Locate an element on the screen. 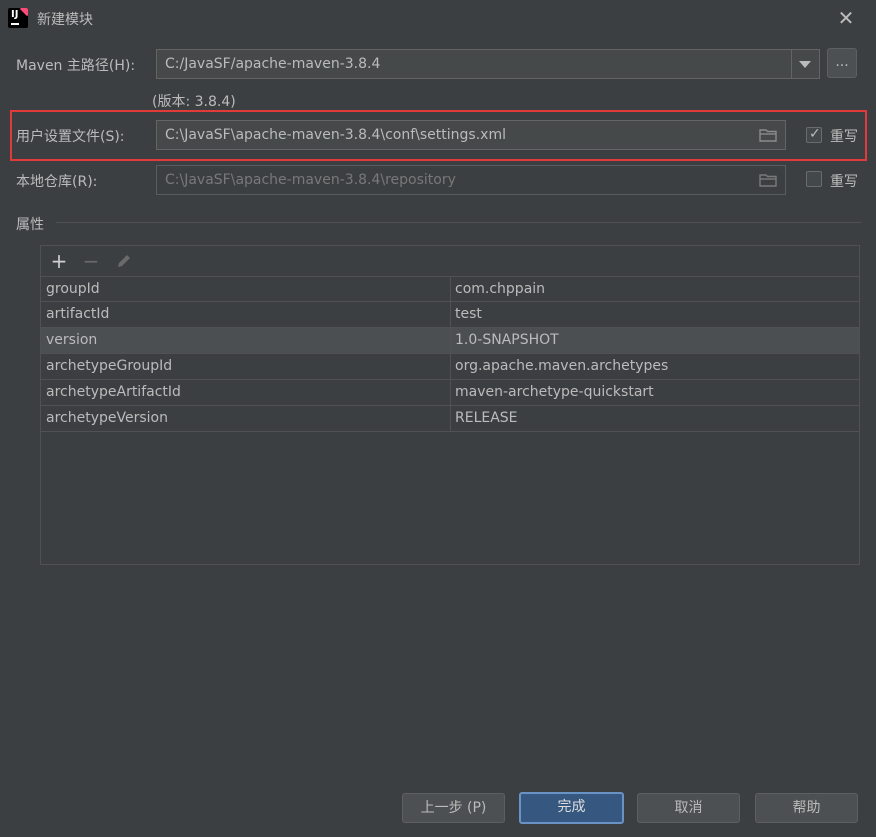  checkmark-icon: ✓ is located at coordinates (815, 134).